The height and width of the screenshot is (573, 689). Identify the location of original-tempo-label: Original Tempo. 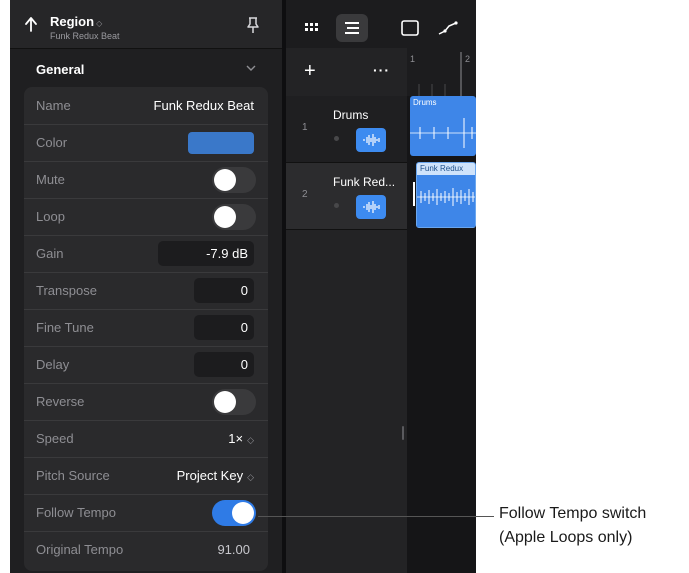
(80, 549).